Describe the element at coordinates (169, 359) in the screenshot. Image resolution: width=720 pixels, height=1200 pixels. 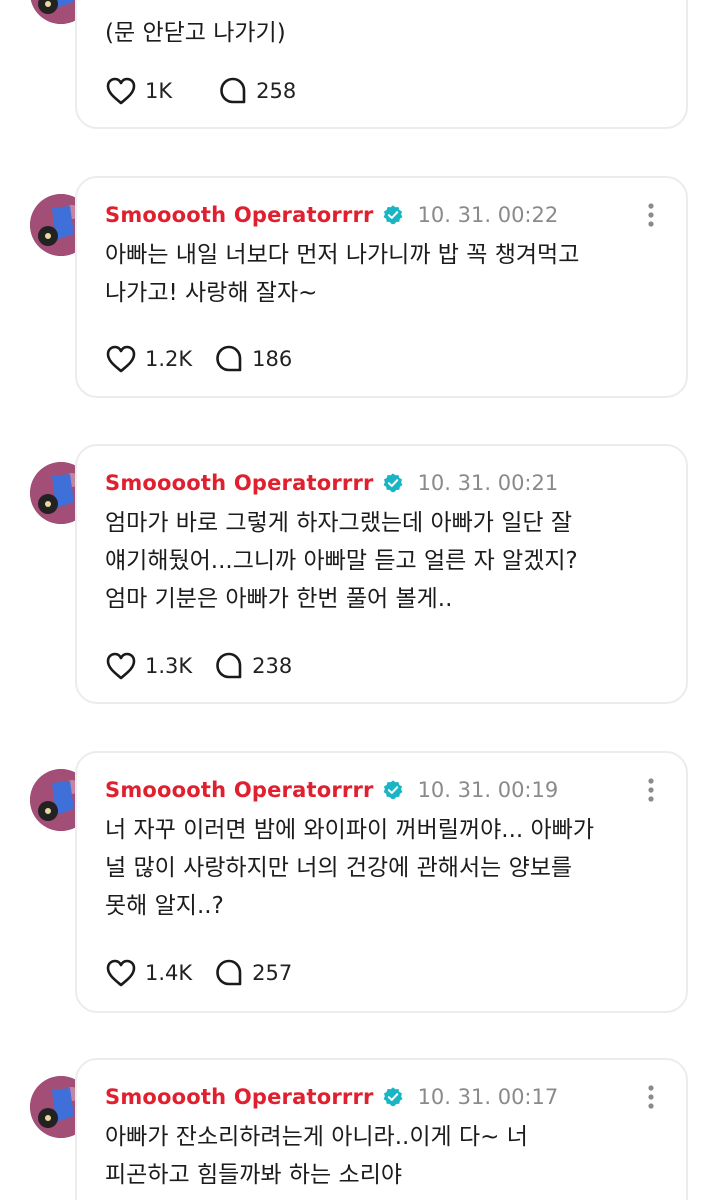
I see `like-count: 1.2K` at that location.